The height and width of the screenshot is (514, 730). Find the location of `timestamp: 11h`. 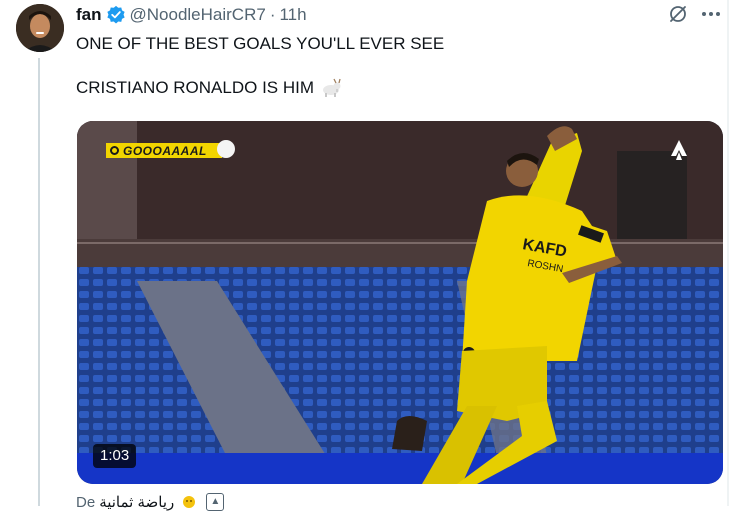

timestamp: 11h is located at coordinates (292, 15).